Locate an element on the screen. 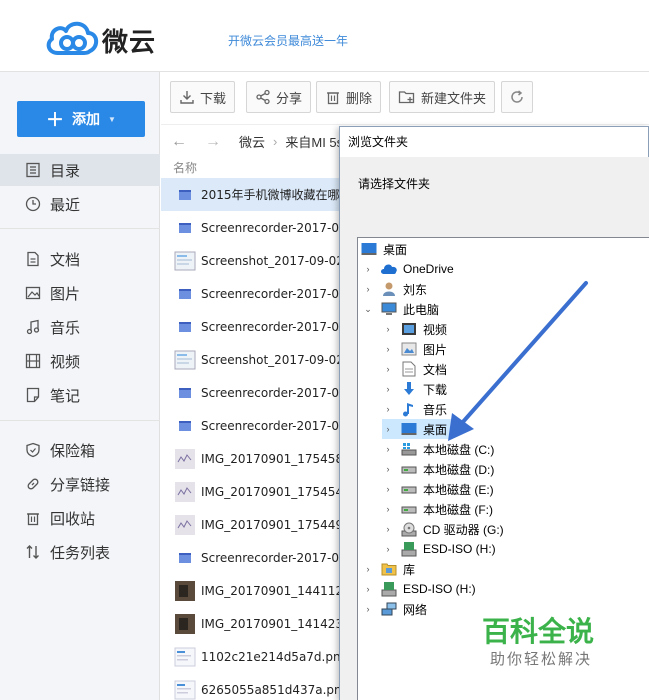 This screenshot has width=649, height=700. toolbar: 下载 分享 删除 新建文件夹 is located at coordinates (405, 98).